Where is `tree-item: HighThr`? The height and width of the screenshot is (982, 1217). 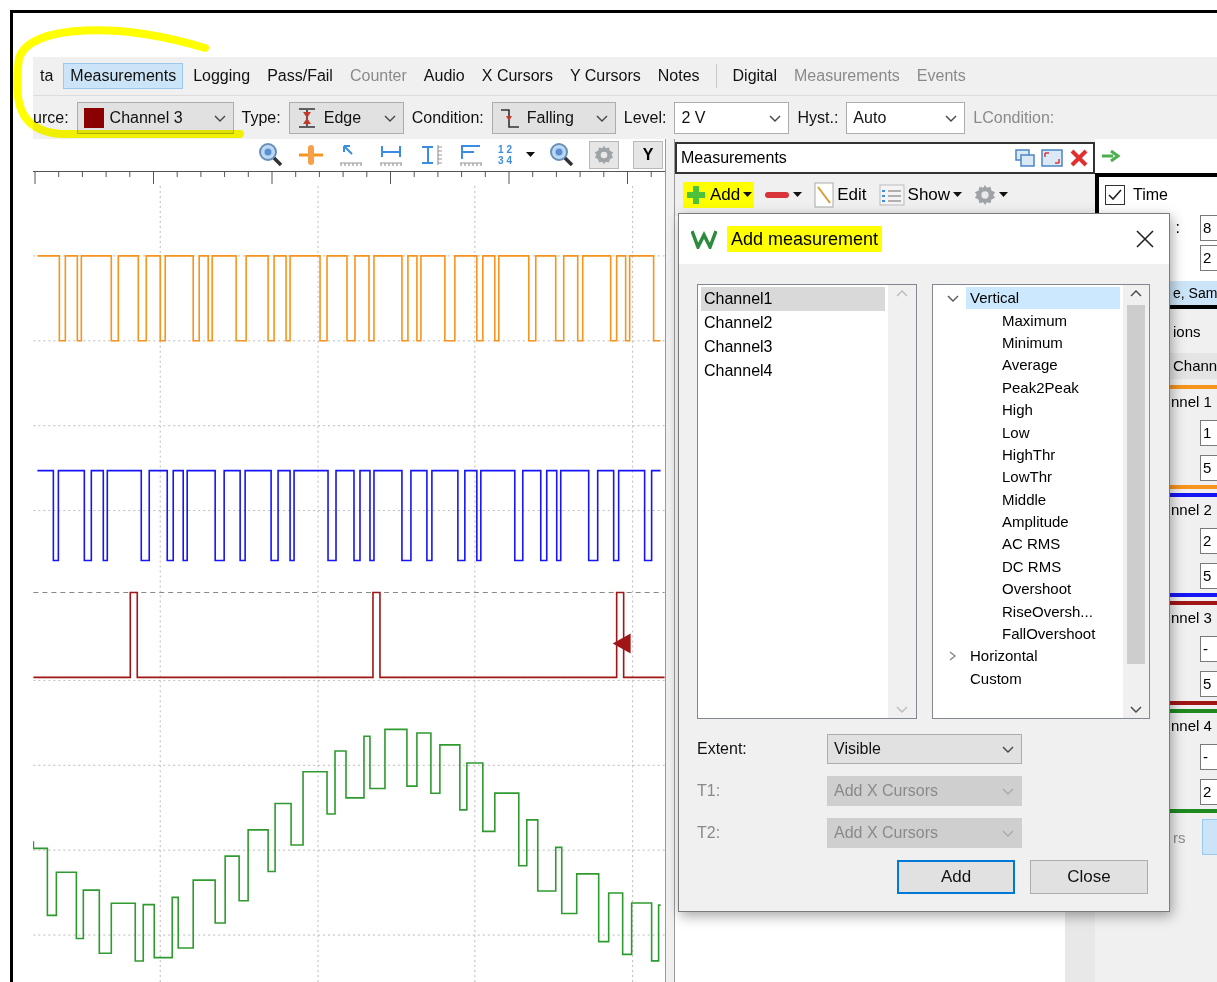 tree-item: HighThr is located at coordinates (1027, 454).